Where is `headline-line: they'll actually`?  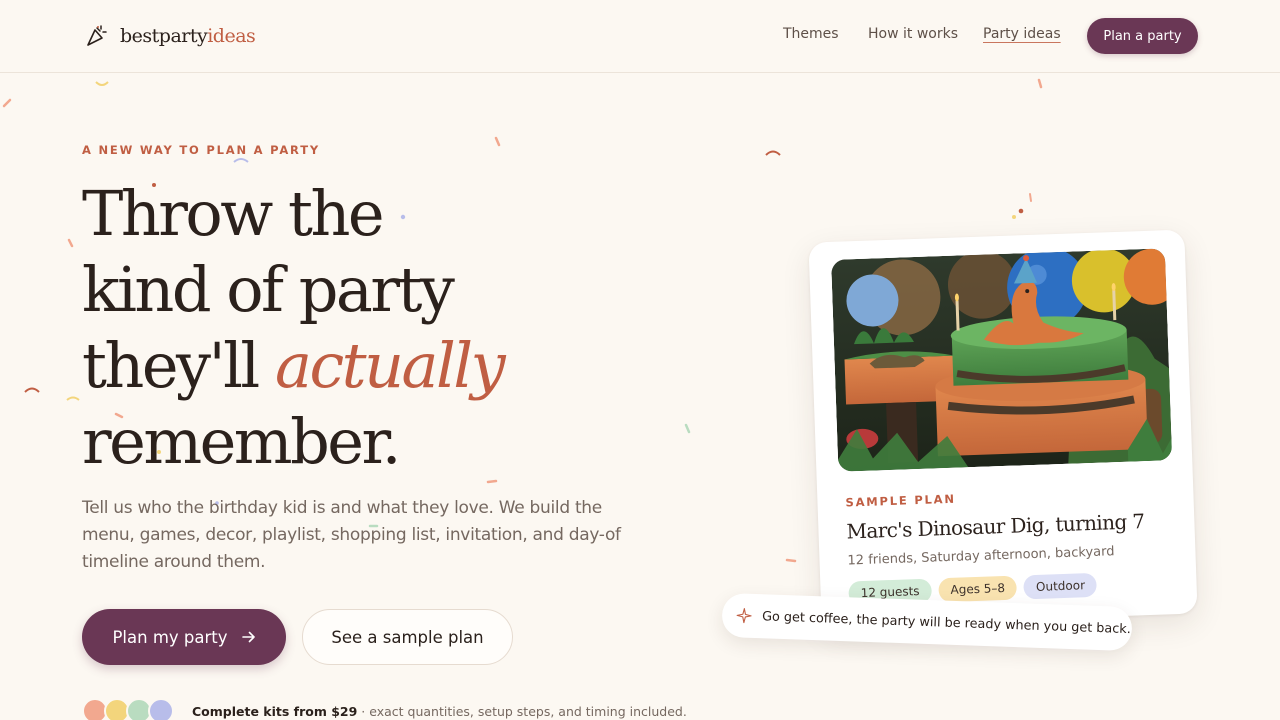 headline-line: they'll actually is located at coordinates (294, 365).